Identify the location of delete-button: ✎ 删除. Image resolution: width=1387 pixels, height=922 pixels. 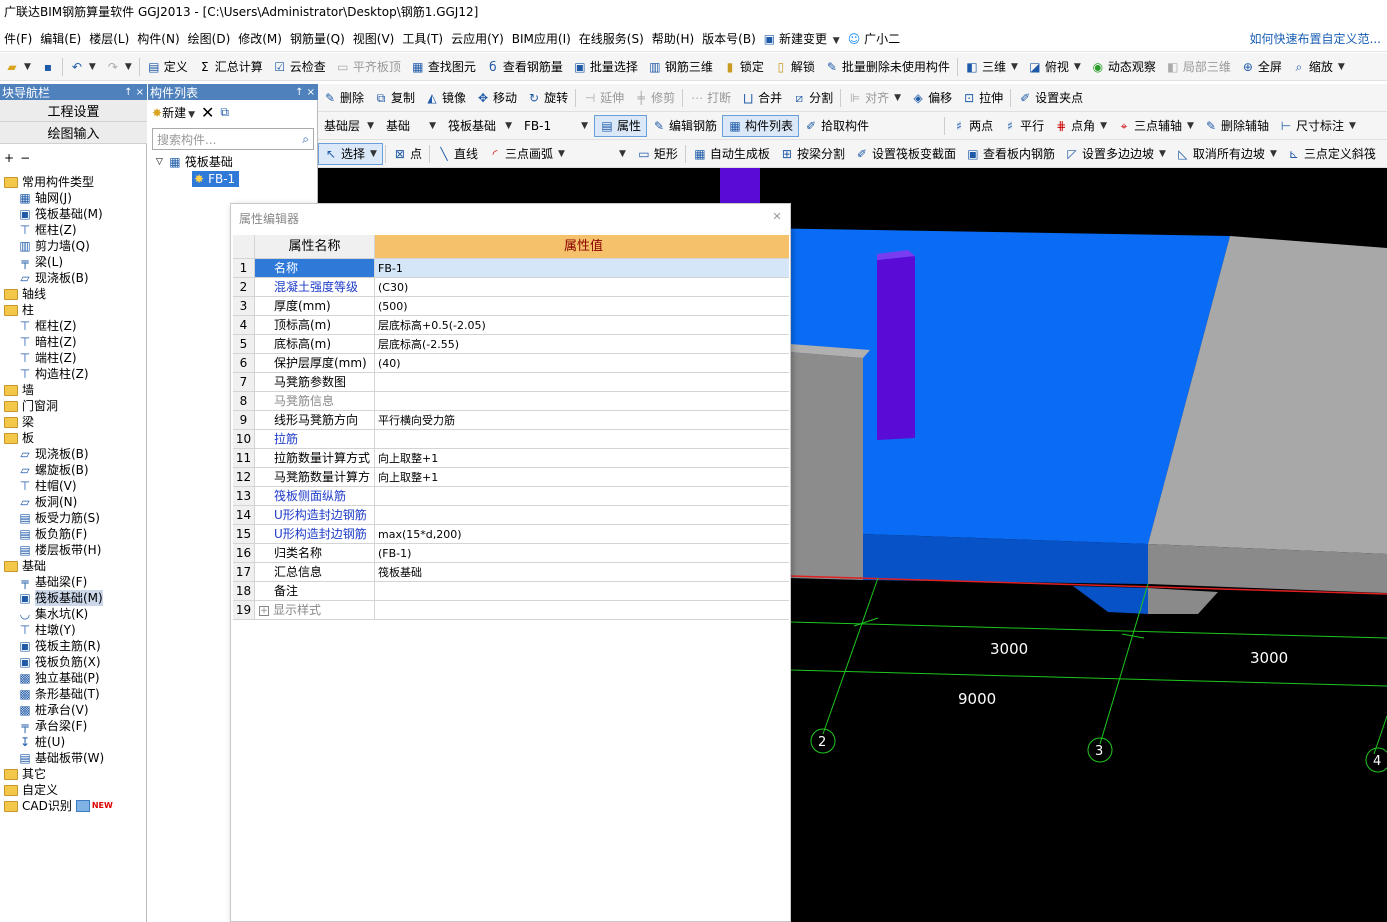
(343, 98).